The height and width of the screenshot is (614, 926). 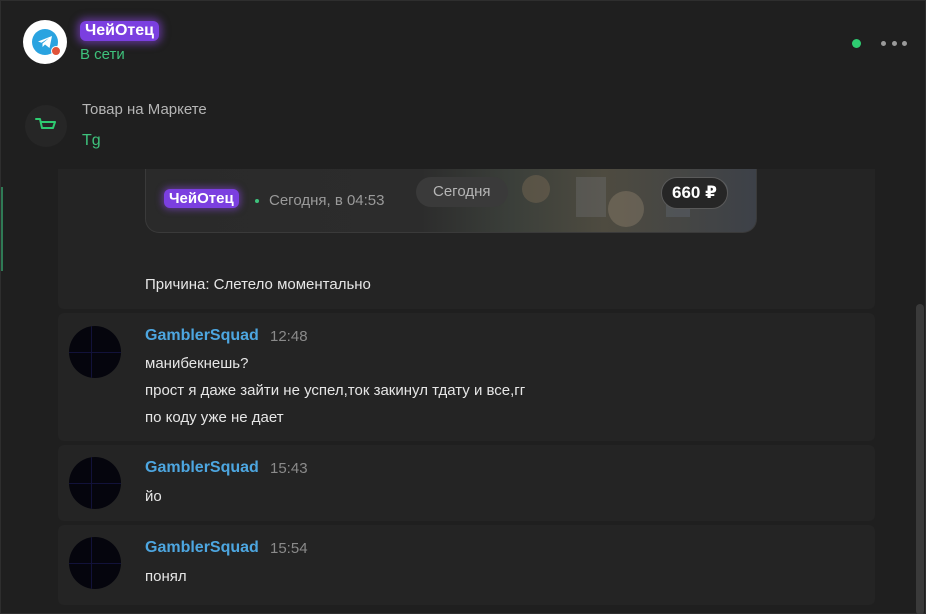 I want to click on market-avatar, so click(x=46, y=126).